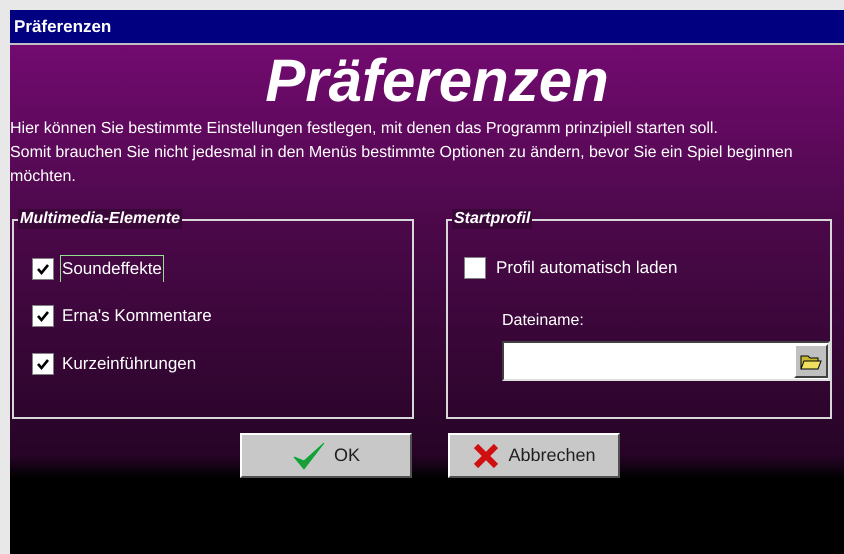 This screenshot has width=844, height=554. What do you see at coordinates (100, 219) in the screenshot?
I see `group-title: Multimedia-Elemente` at bounding box center [100, 219].